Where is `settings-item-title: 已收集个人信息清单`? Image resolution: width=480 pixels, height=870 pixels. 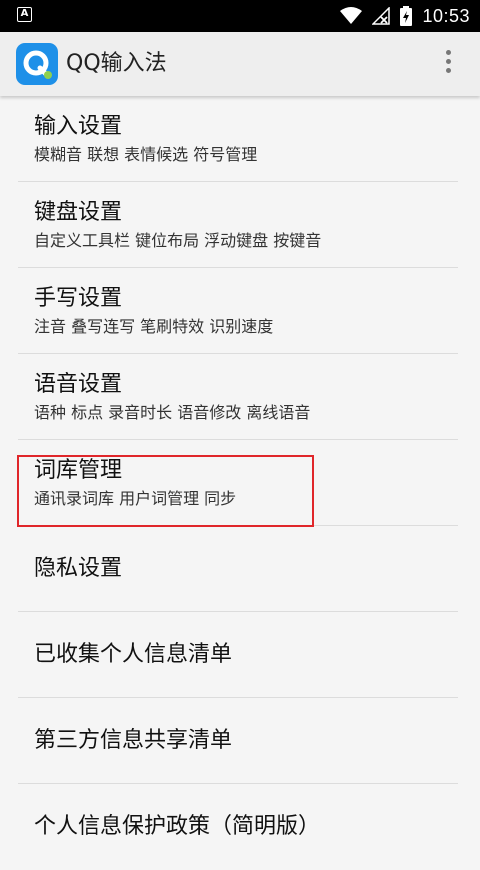
settings-item-title: 已收集个人信息清单 is located at coordinates (133, 654).